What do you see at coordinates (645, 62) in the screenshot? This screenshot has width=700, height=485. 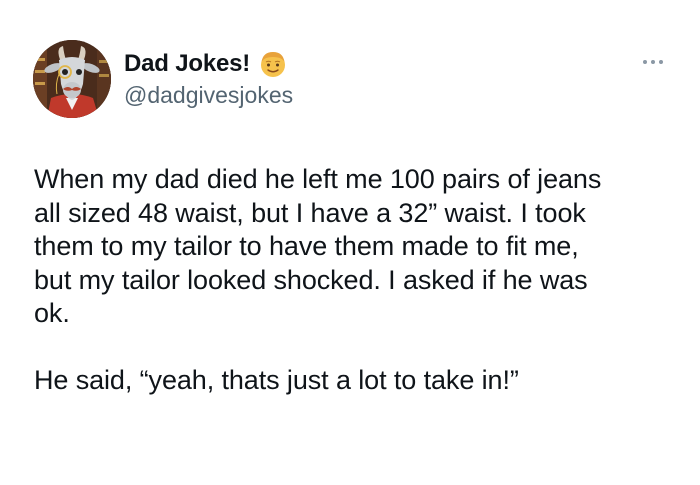 I see `more-options-icon` at bounding box center [645, 62].